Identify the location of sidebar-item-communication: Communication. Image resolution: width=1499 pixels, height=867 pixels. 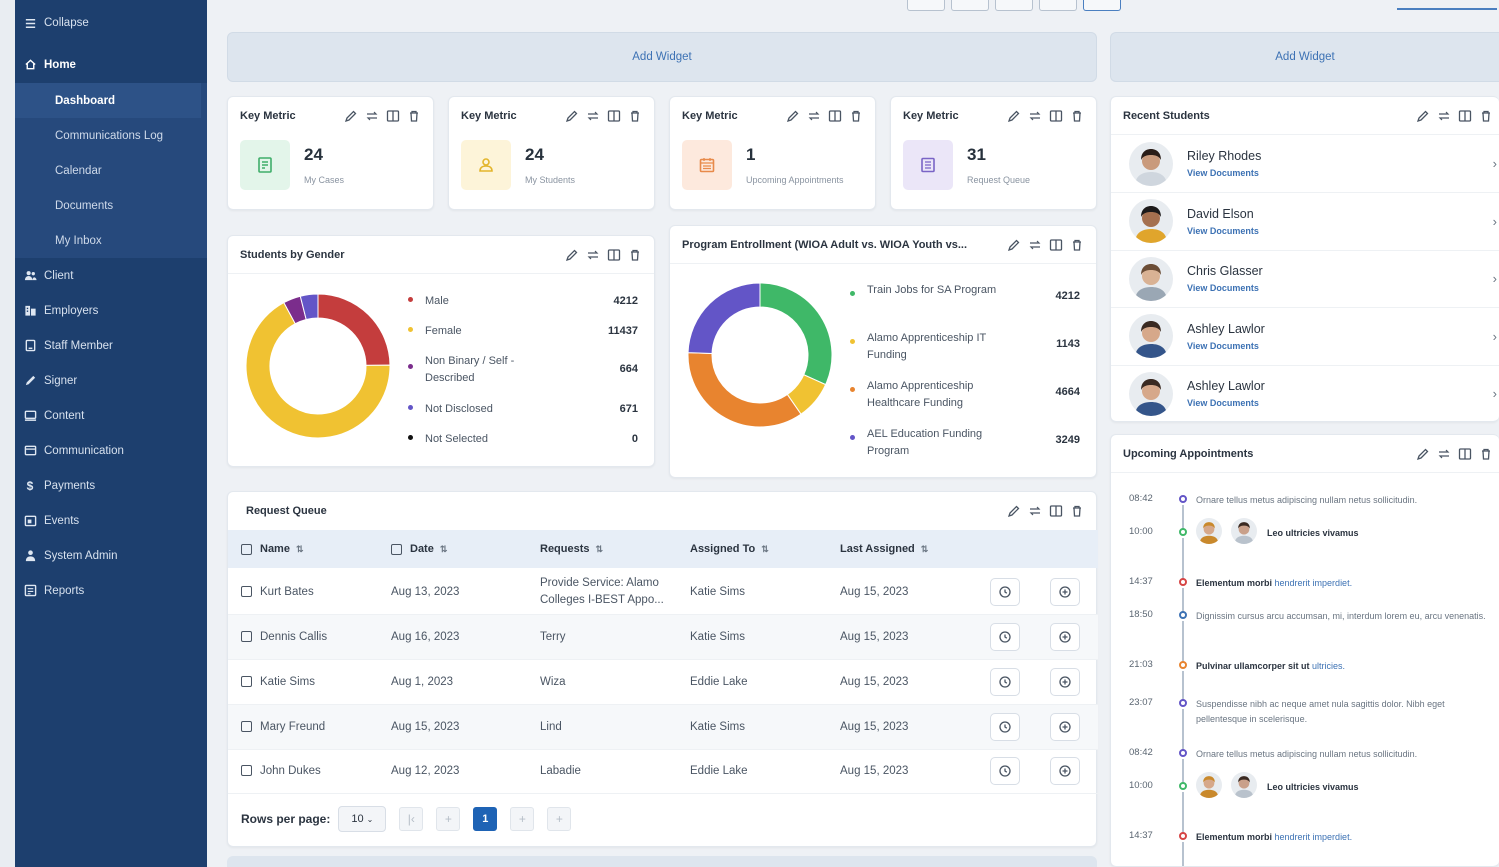
(111, 450).